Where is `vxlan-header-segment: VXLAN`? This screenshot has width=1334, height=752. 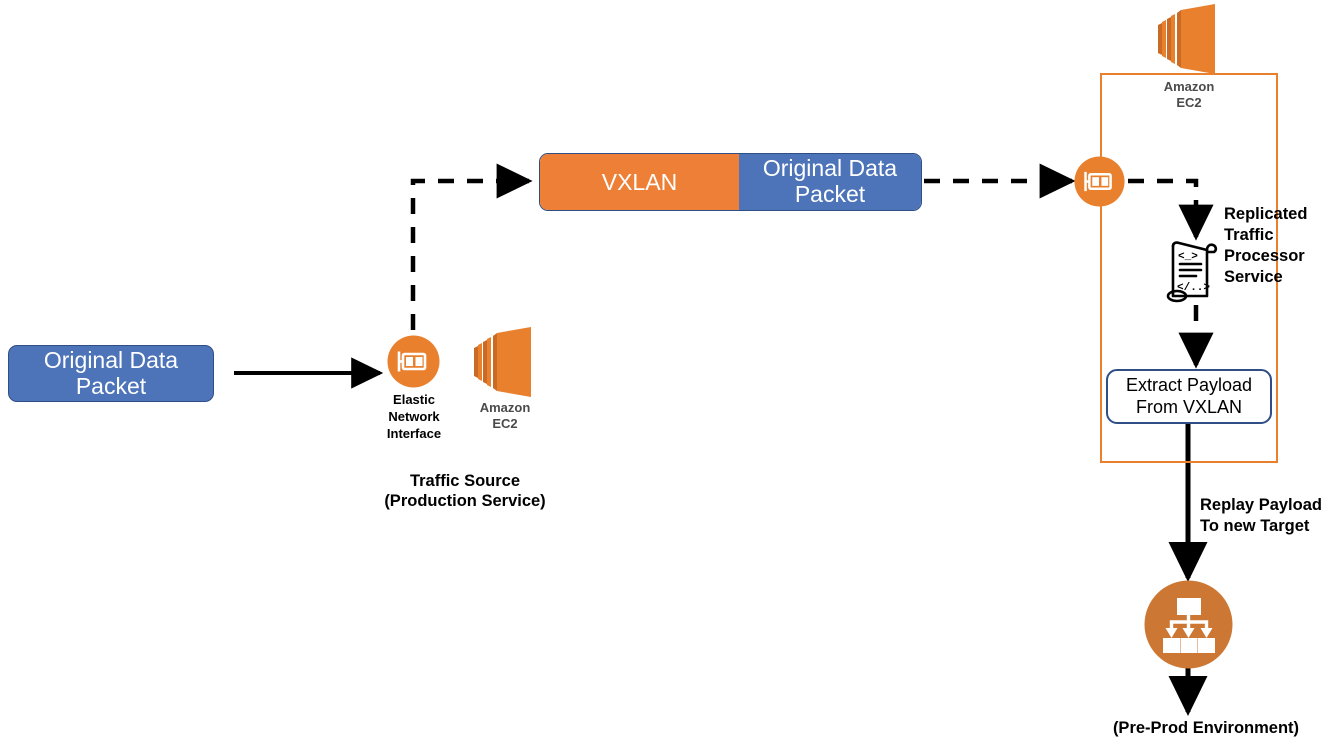
vxlan-header-segment: VXLAN is located at coordinates (639, 182).